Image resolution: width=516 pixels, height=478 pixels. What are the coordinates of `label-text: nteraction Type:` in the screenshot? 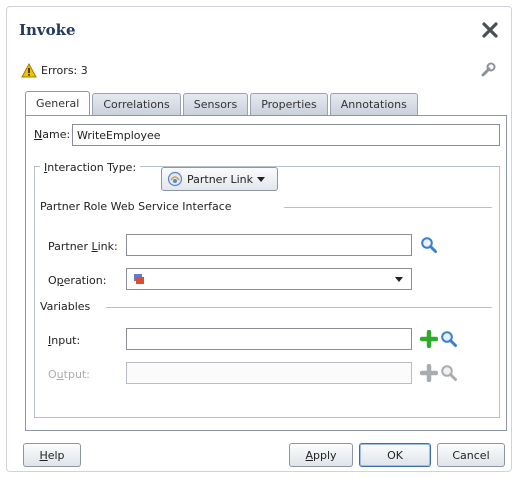 It's located at (92, 167).